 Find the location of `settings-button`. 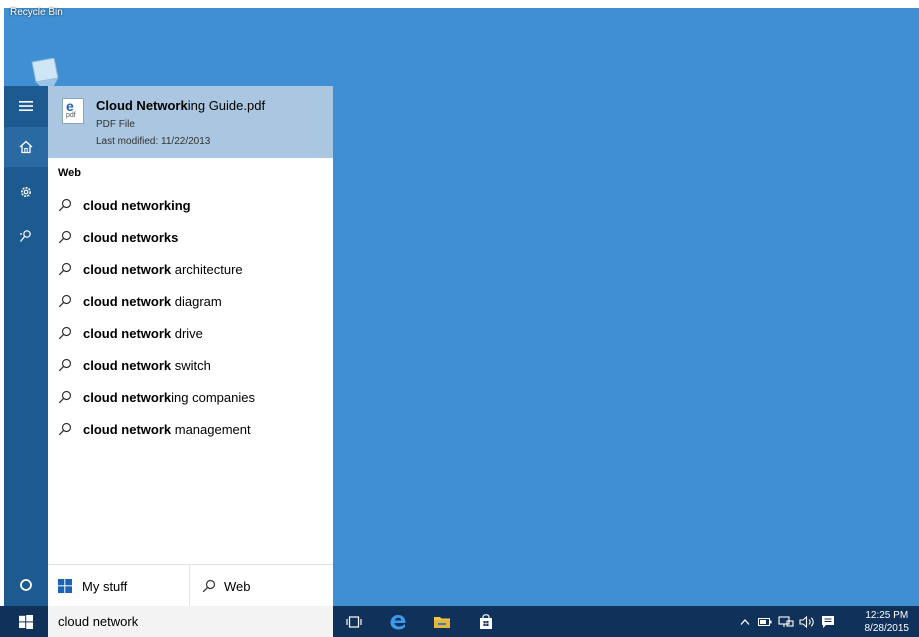

settings-button is located at coordinates (26, 192).